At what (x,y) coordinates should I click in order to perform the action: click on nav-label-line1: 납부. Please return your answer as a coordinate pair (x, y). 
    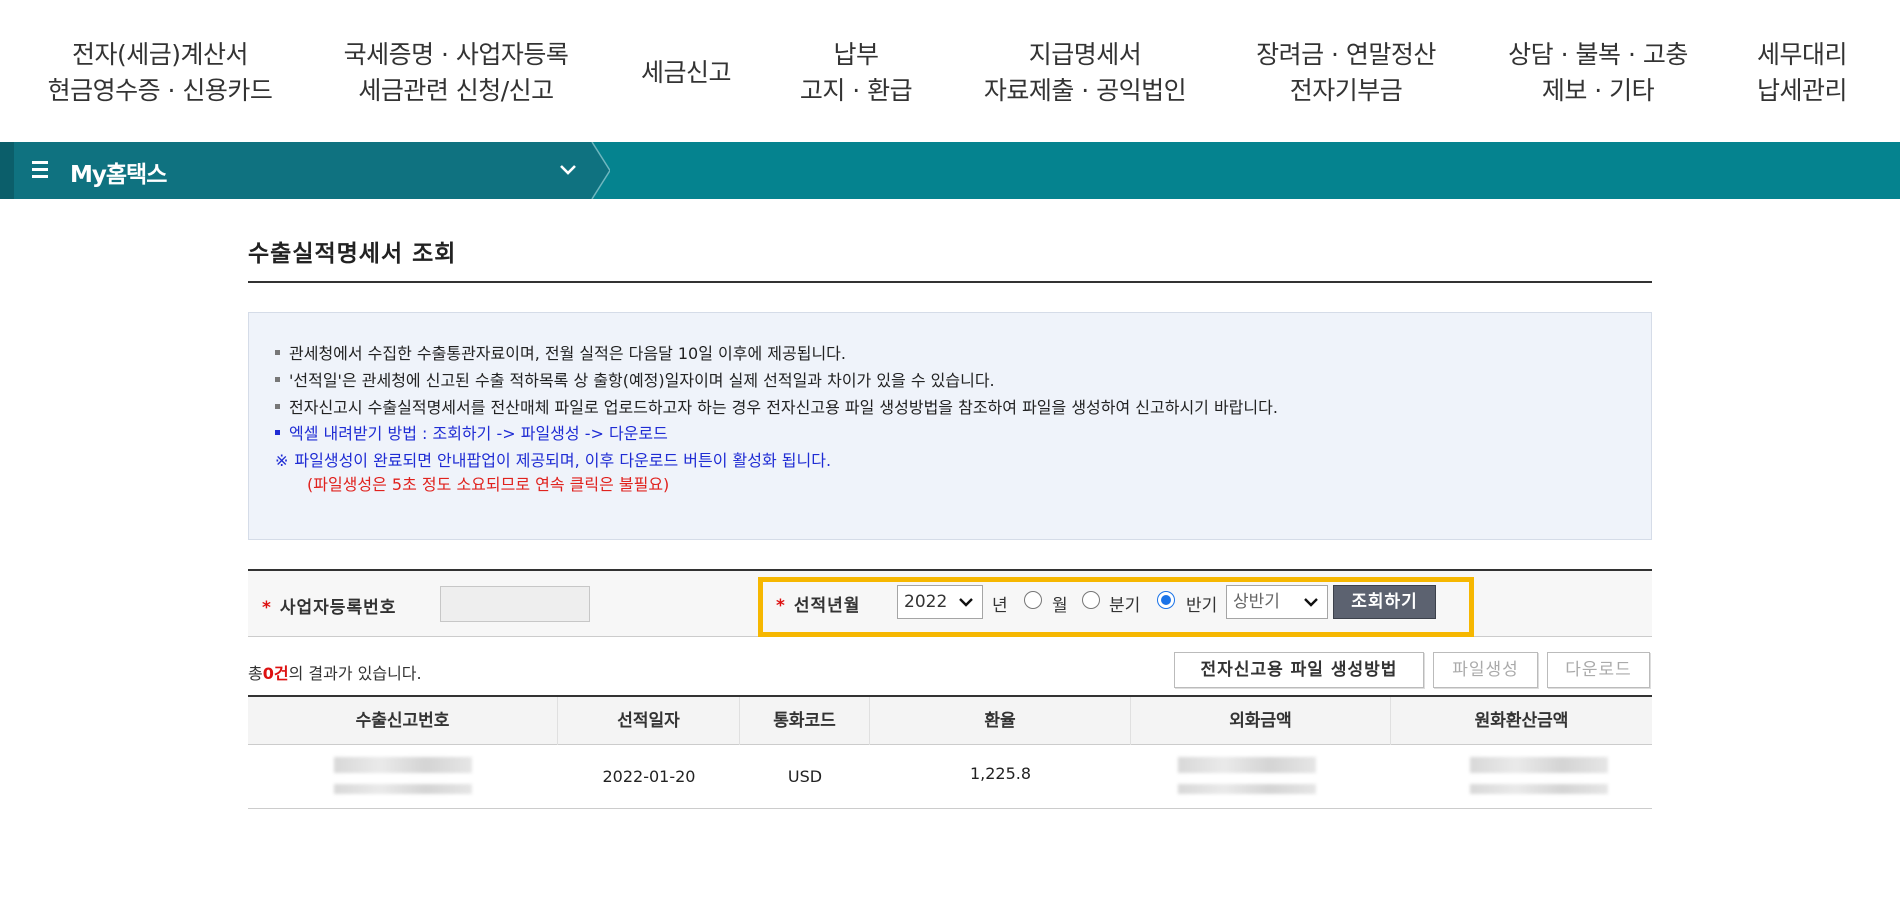
    Looking at the image, I should click on (856, 54).